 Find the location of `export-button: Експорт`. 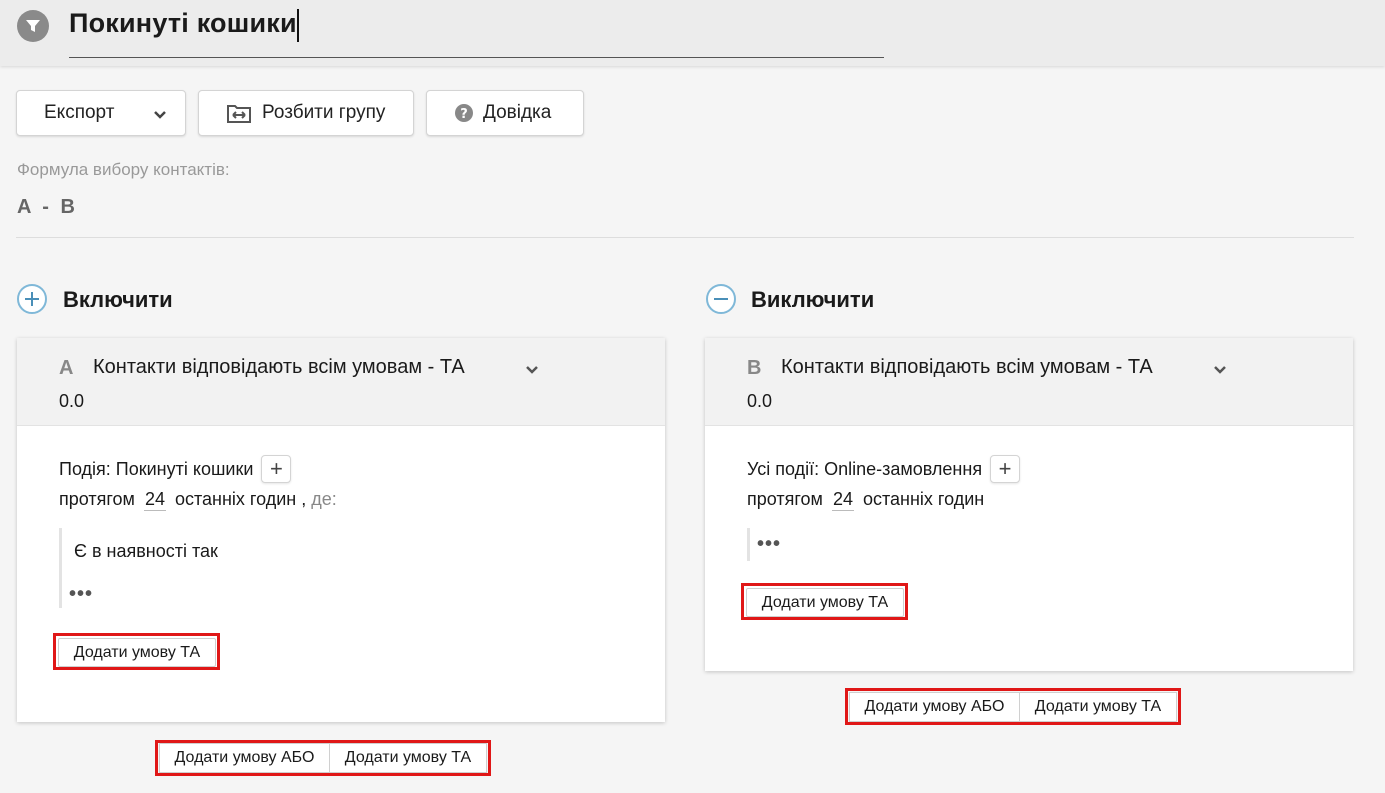

export-button: Експорт is located at coordinates (101, 113).